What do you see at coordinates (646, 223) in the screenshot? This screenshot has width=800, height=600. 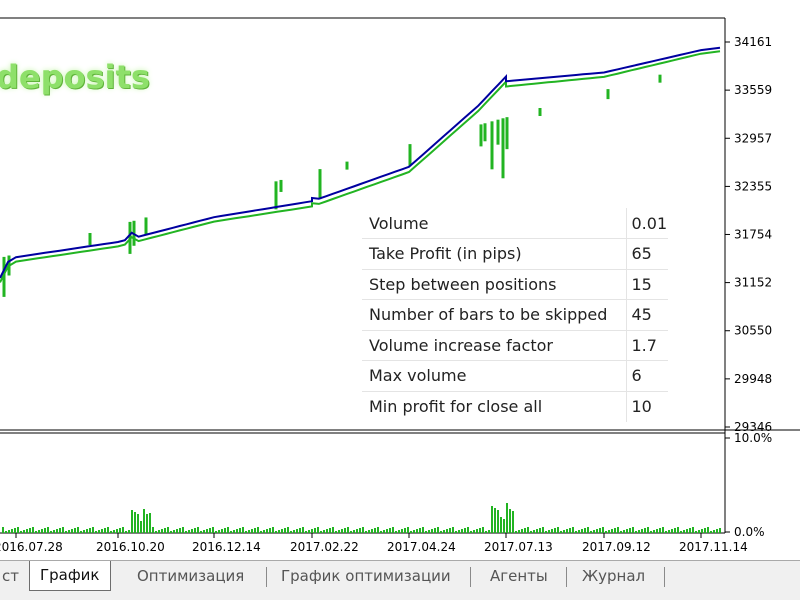 I see `param-value: 0.01` at bounding box center [646, 223].